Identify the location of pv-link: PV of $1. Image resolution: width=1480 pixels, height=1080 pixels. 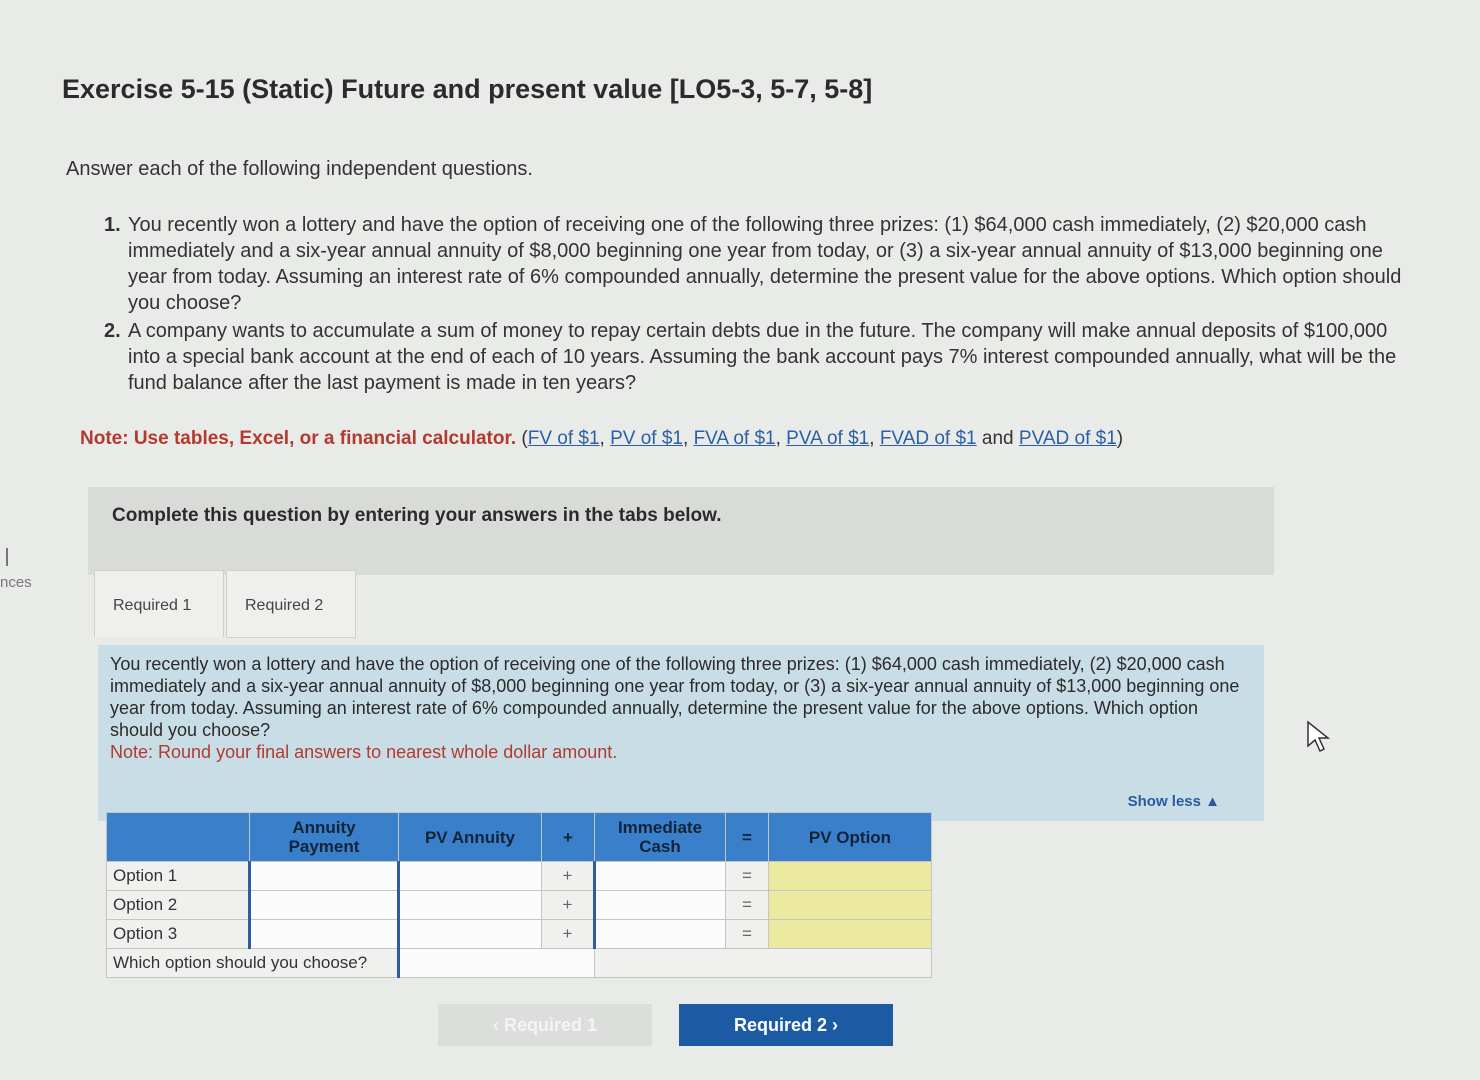
(646, 438).